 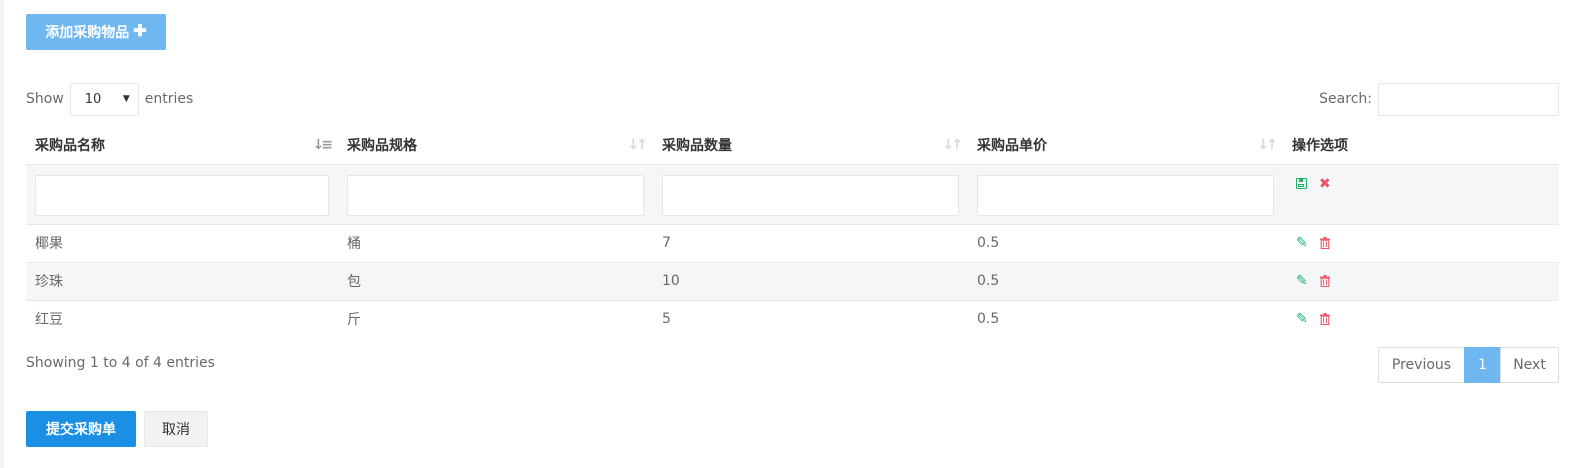 What do you see at coordinates (1421, 146) in the screenshot?
I see `column-header-actions: 操作选项` at bounding box center [1421, 146].